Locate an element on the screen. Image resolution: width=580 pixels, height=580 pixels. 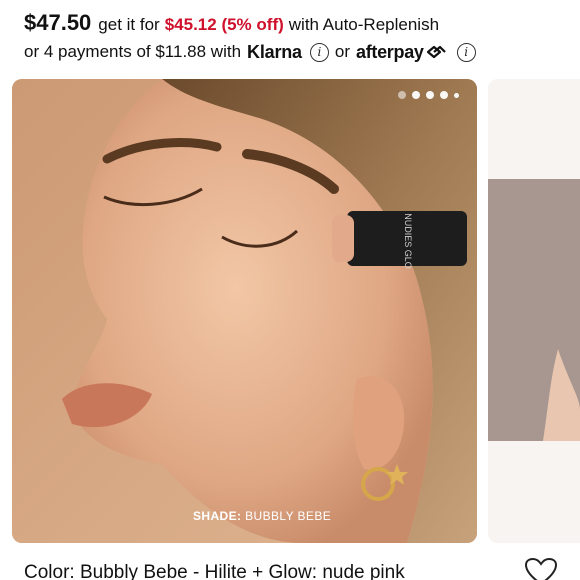
carousel-dots is located at coordinates (428, 95).